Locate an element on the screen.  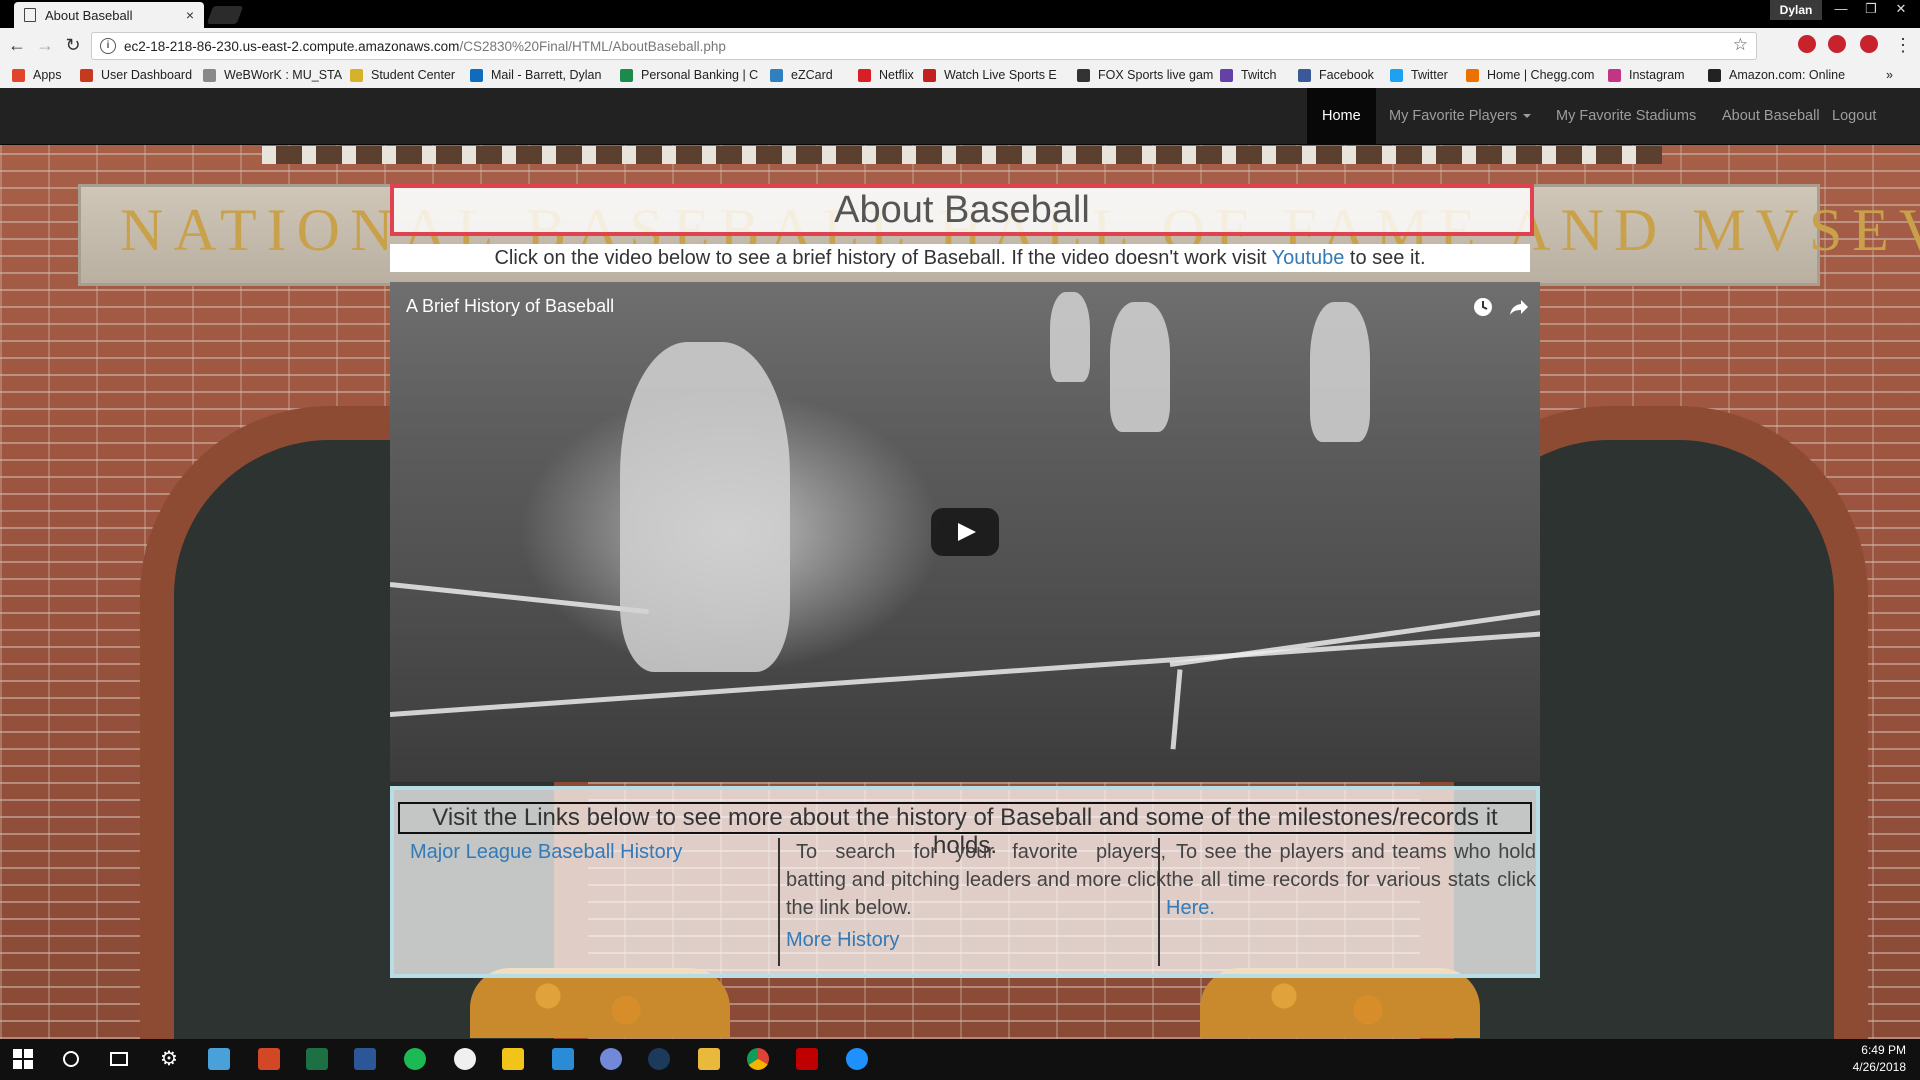
bookmark-item: Netflix is located at coordinates (886, 75).